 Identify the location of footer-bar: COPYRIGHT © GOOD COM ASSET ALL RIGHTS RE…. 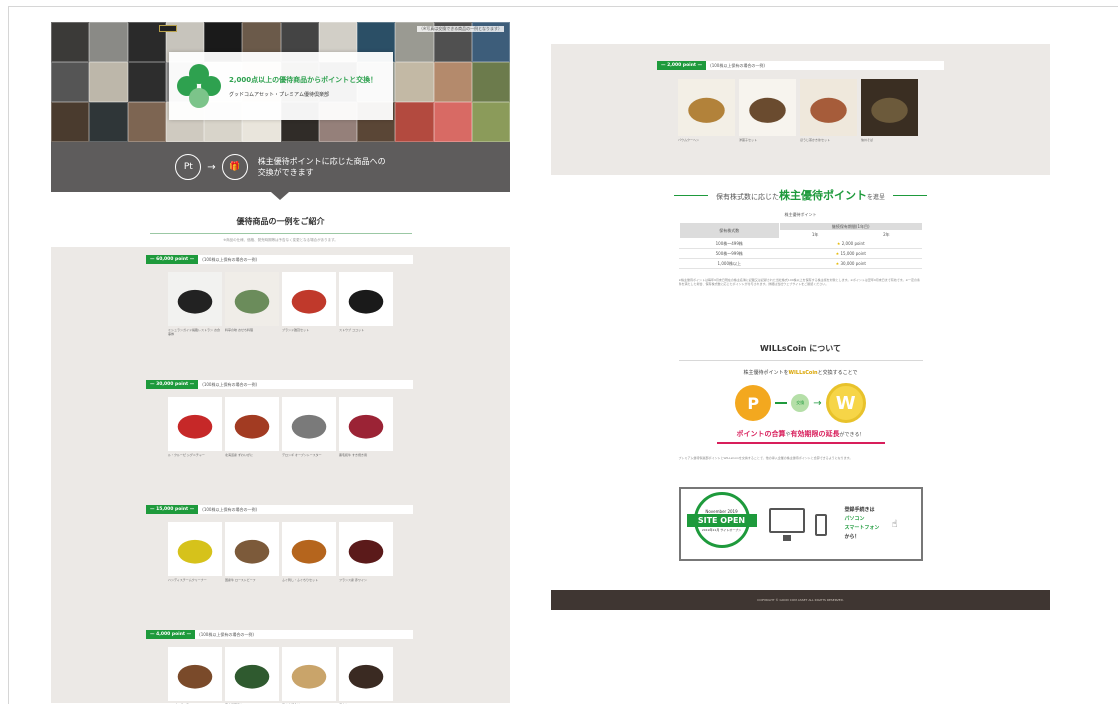
(800, 600).